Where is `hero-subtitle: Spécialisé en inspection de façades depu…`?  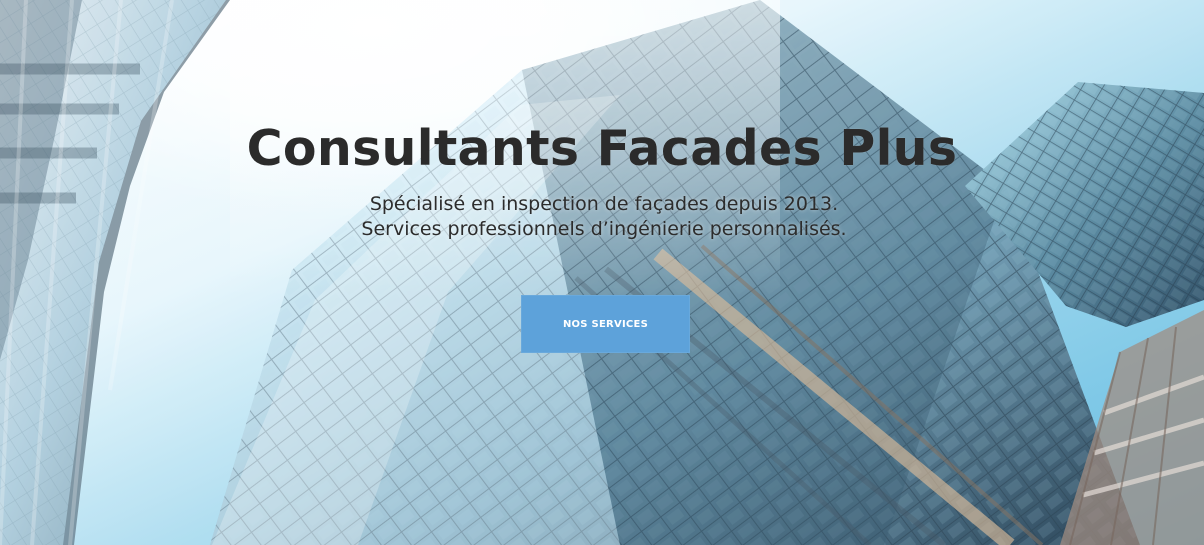
hero-subtitle: Spécialisé en inspection de façades depu… is located at coordinates (604, 217).